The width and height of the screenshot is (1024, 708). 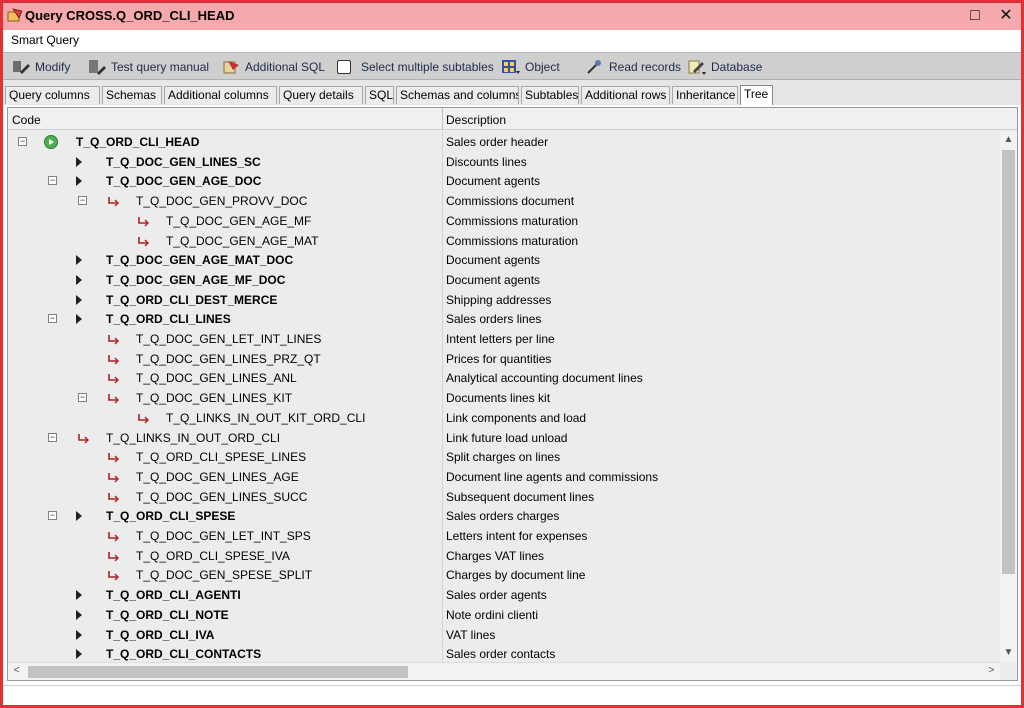 I want to click on close-button: ✕, so click(x=1006, y=16).